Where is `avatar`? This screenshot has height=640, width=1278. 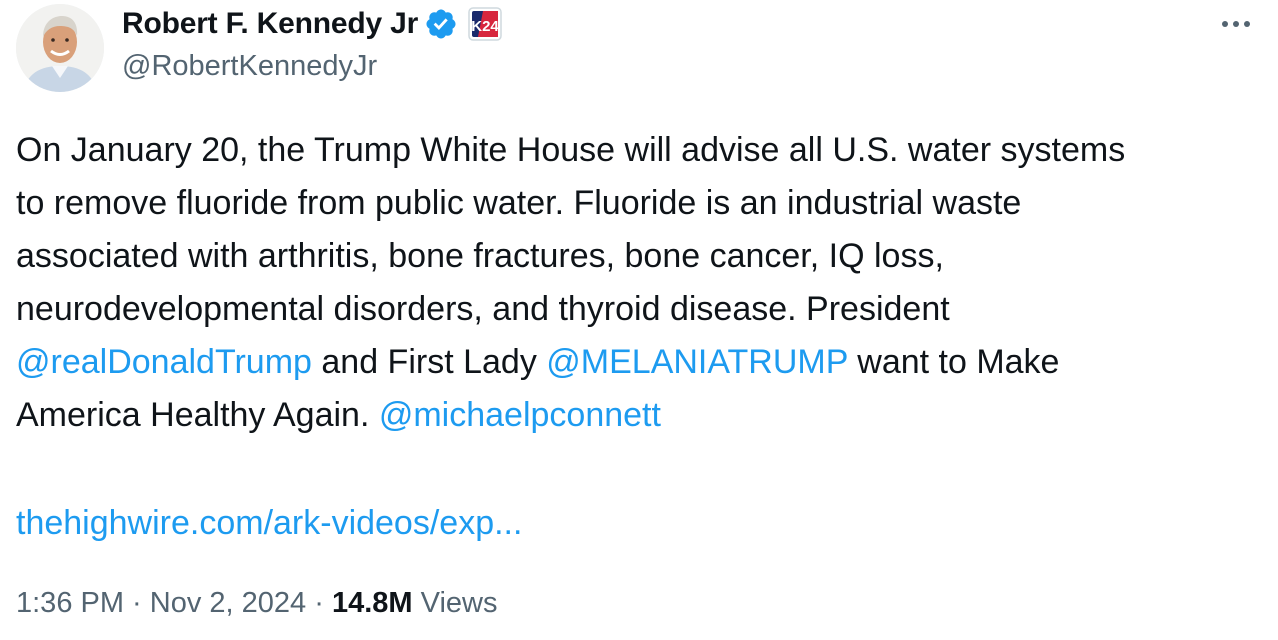
avatar is located at coordinates (60, 48).